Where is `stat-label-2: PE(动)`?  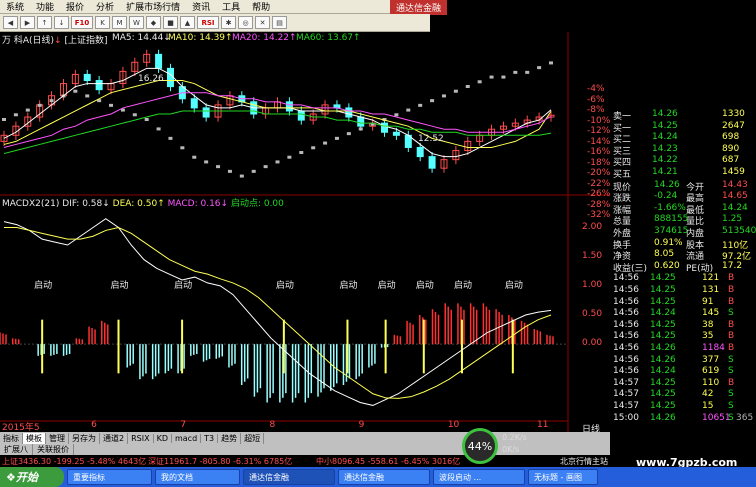 stat-label-2: PE(动) is located at coordinates (700, 268).